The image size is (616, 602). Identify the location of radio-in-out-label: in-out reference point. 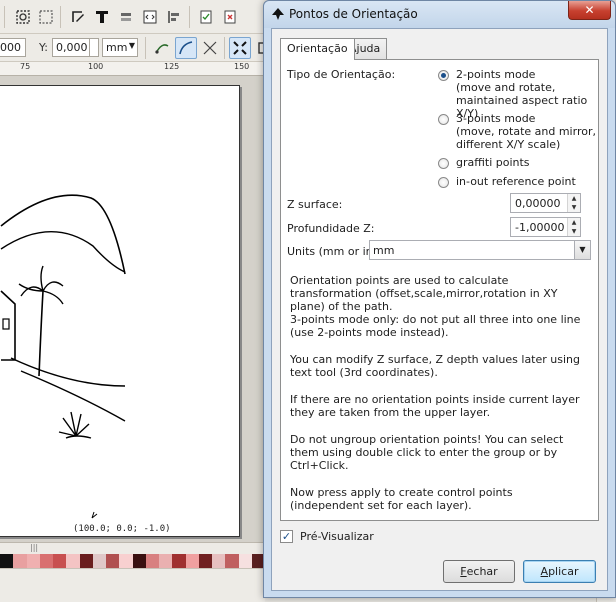
(516, 181).